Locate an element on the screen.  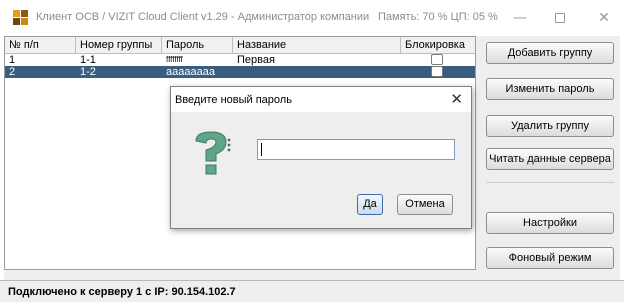
new-password-input is located at coordinates (356, 149).